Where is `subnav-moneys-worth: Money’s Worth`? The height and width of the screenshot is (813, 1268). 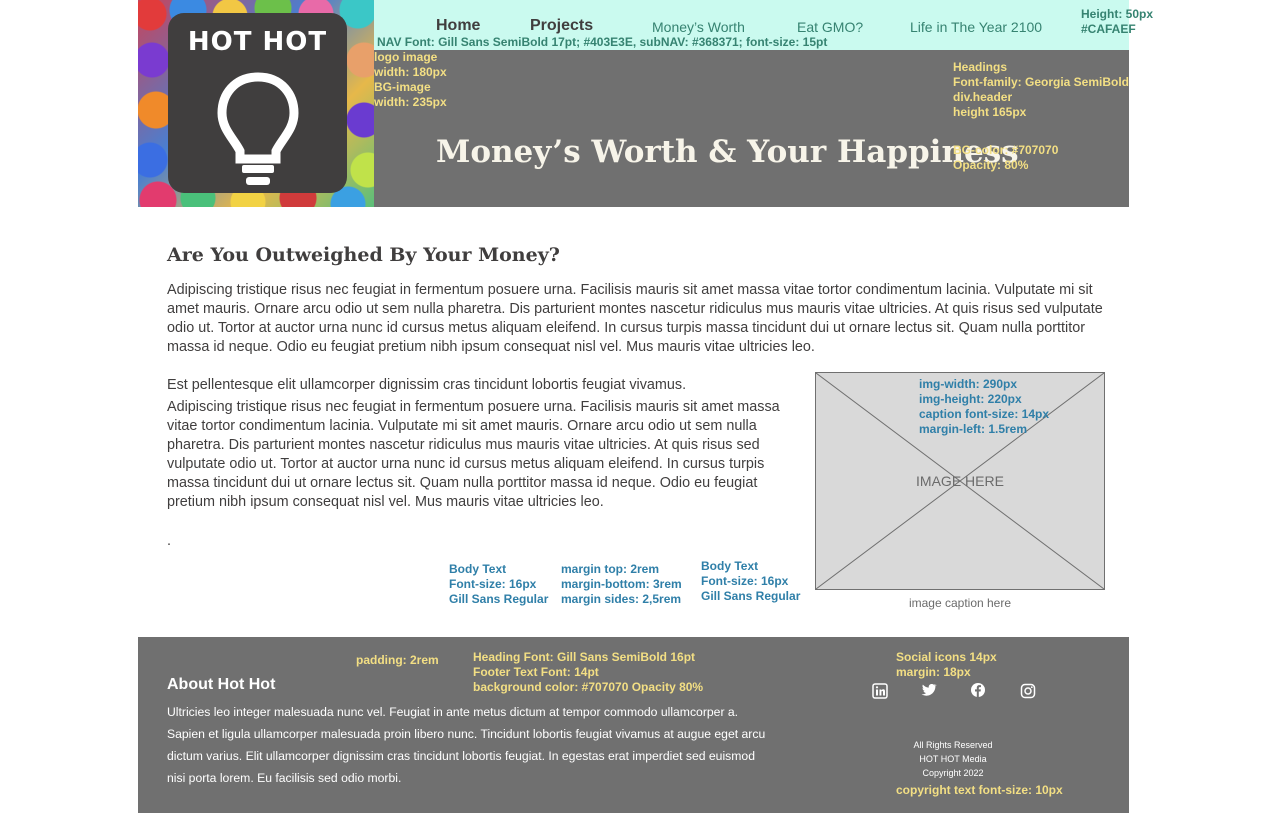 subnav-moneys-worth: Money’s Worth is located at coordinates (698, 27).